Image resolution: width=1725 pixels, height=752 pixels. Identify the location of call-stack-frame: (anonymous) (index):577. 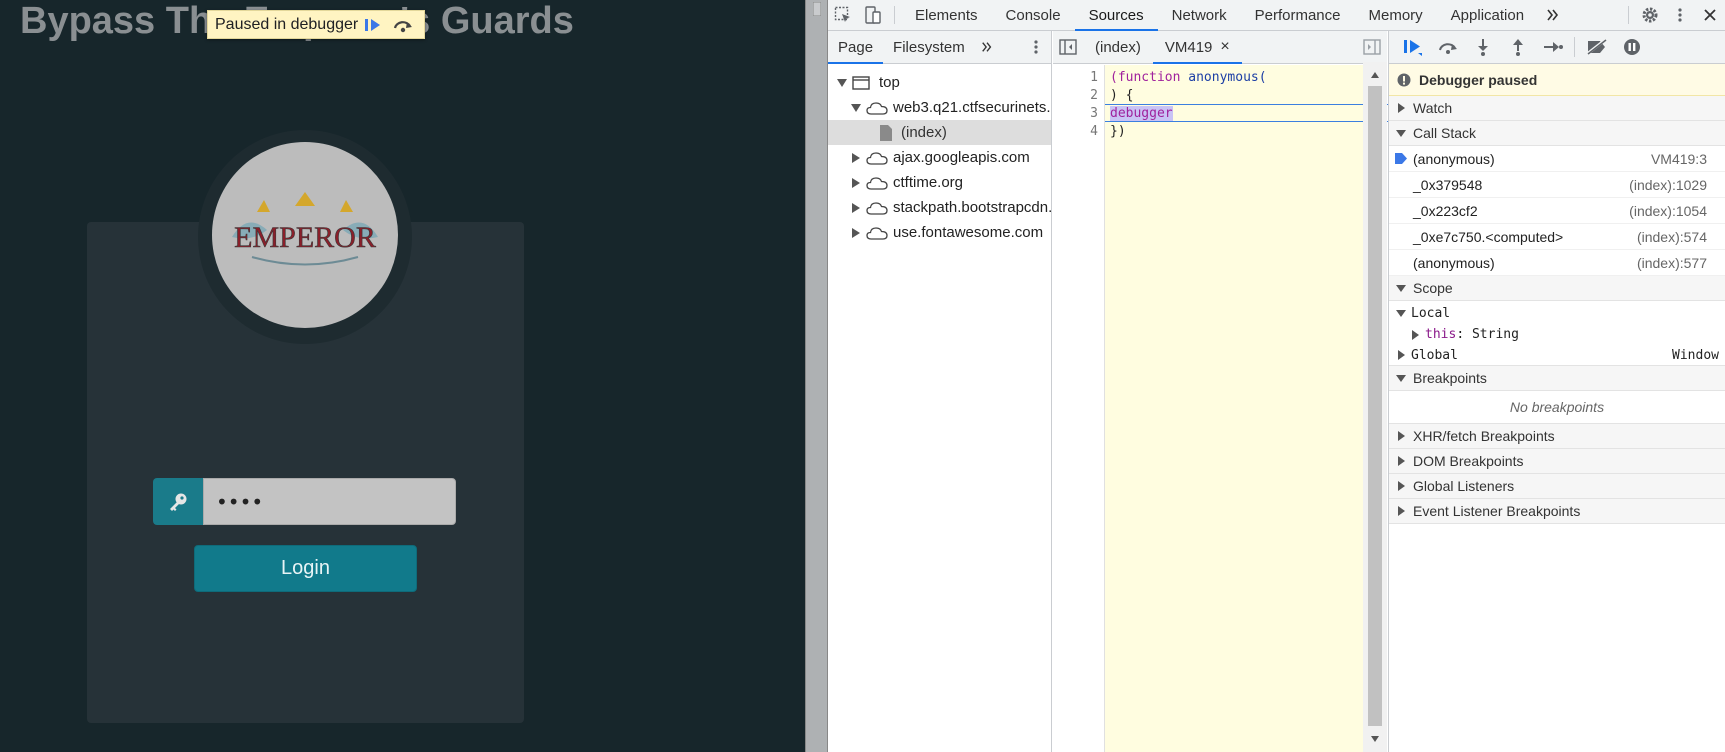
(1557, 263).